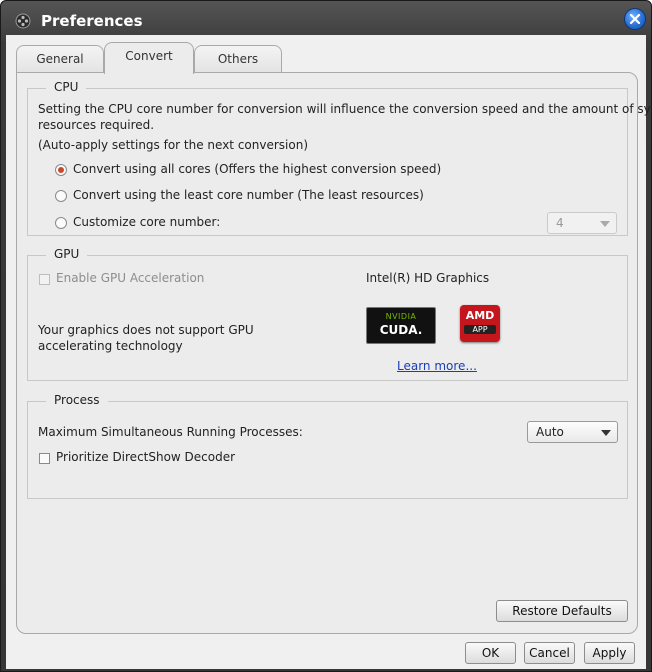  I want to click on cancel-button: Cancel, so click(549, 653).